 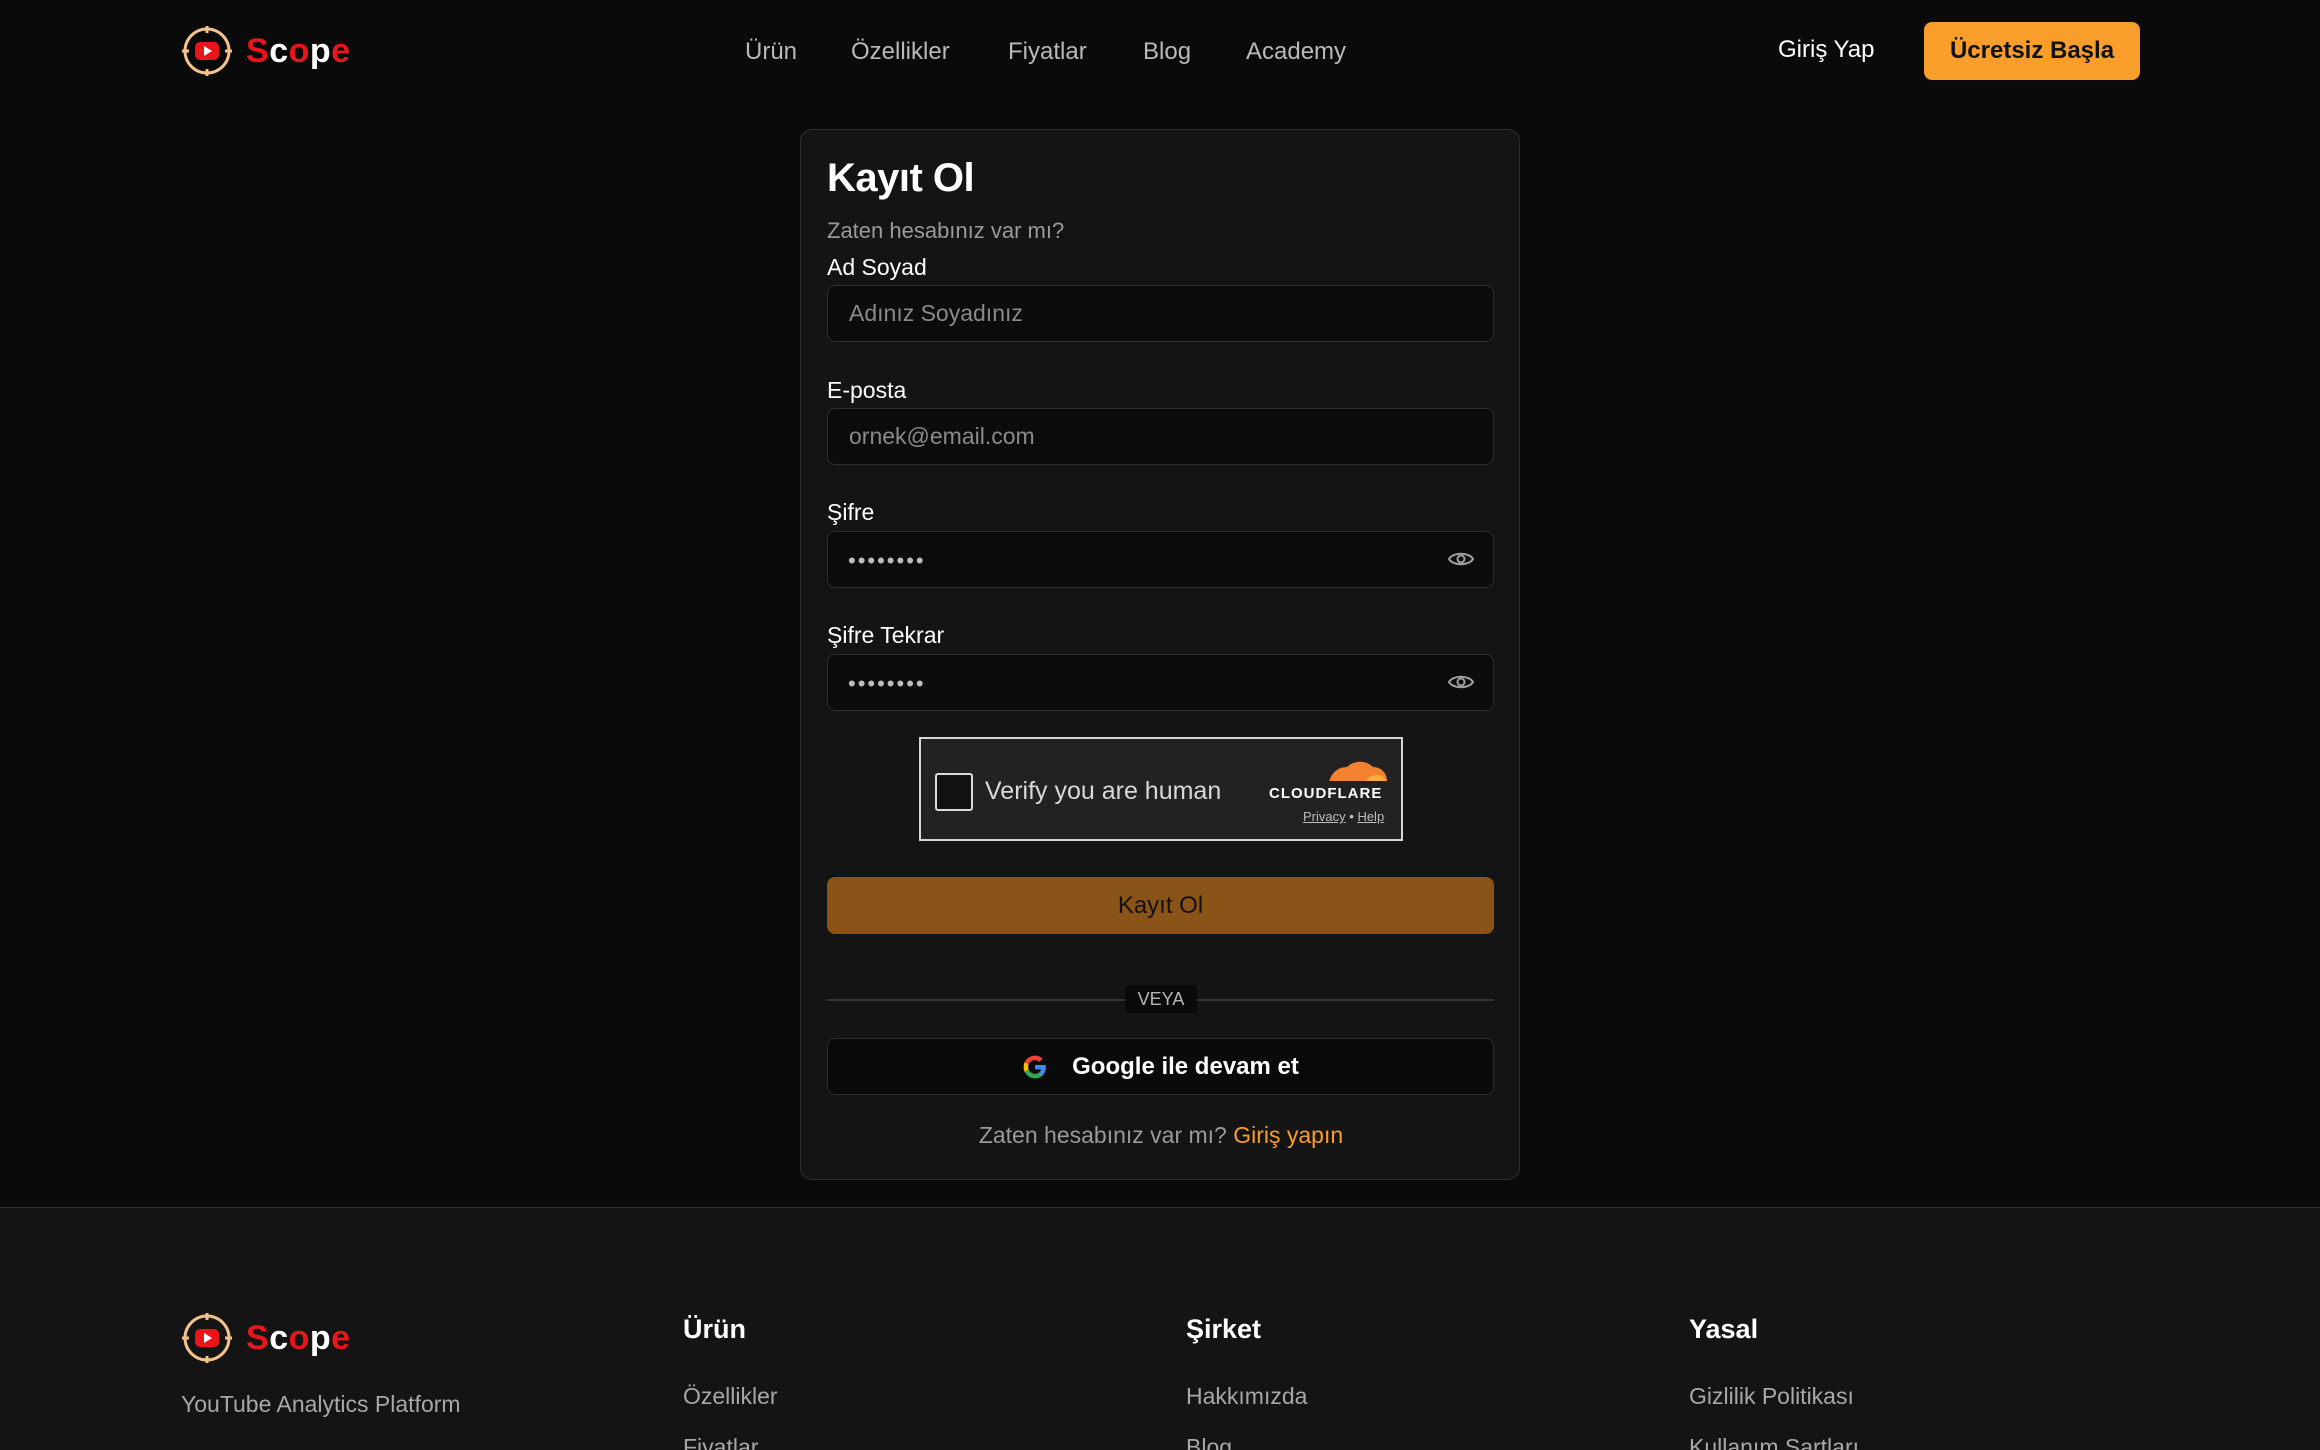 I want to click on footer-link-ozellikler: Özellikler, so click(x=730, y=1396).